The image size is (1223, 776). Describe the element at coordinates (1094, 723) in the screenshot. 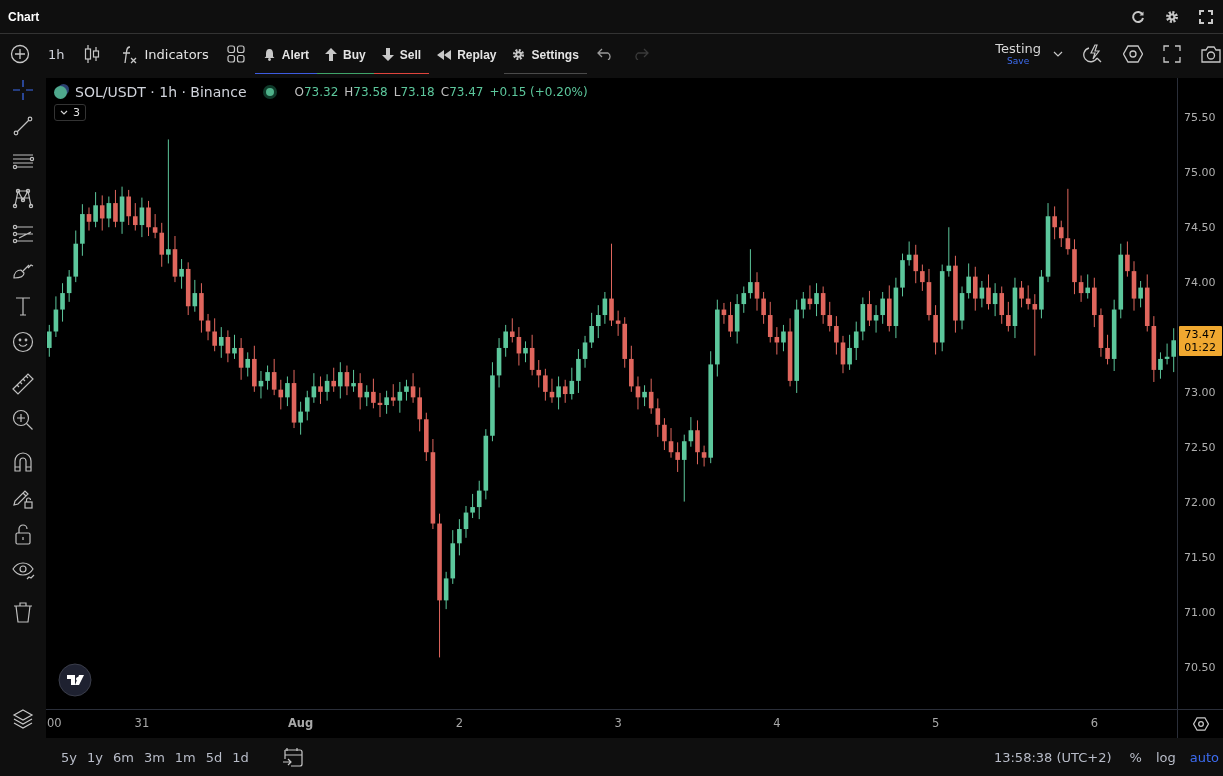

I see `time-tick: 6` at that location.